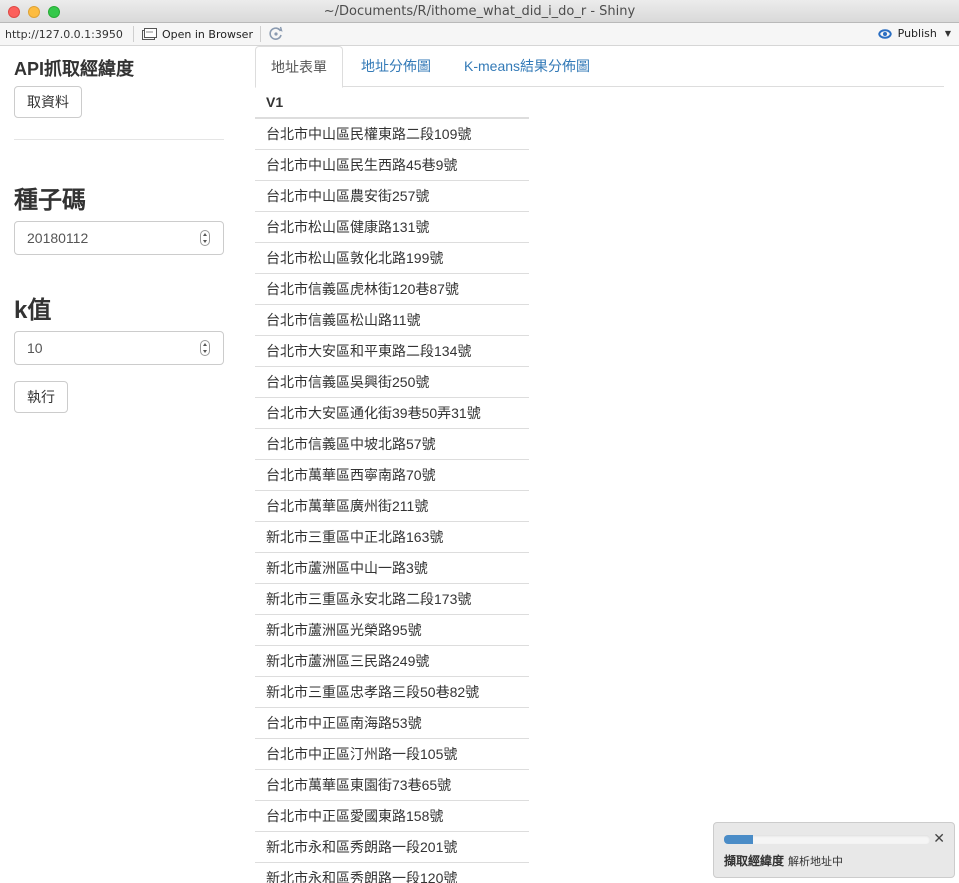 The height and width of the screenshot is (883, 959). I want to click on close-icon: ✕, so click(939, 838).